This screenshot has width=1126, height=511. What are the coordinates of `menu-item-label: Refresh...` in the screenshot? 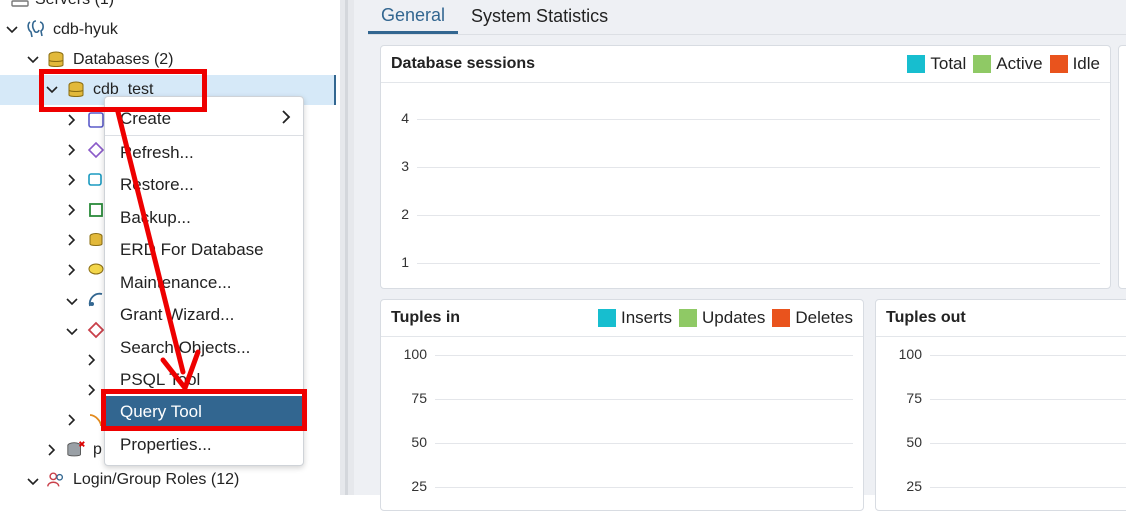 It's located at (157, 152).